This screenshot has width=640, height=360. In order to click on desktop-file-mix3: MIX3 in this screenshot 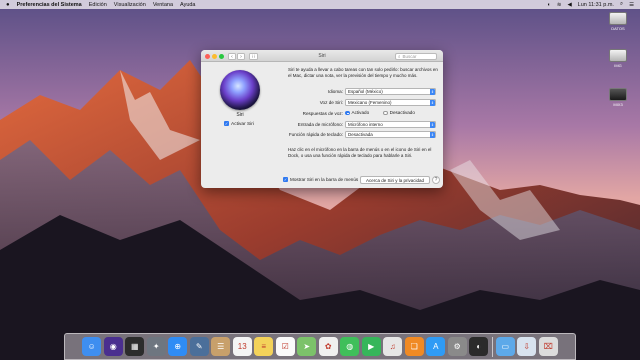, I will do `click(618, 97)`.